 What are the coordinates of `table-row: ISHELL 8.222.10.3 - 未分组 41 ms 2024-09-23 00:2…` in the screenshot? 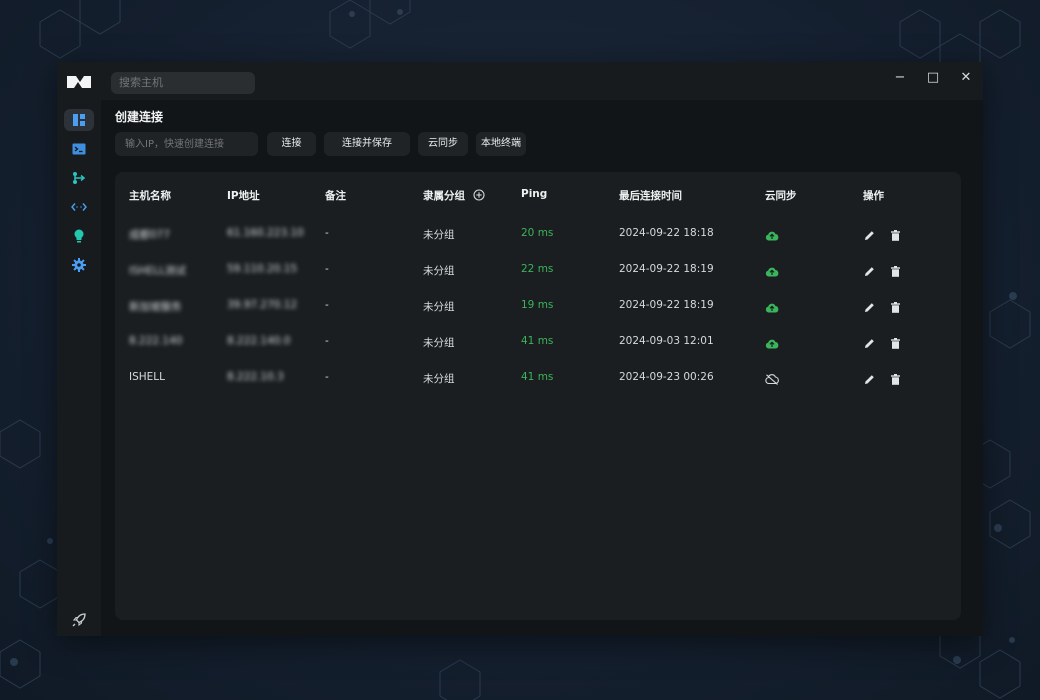 It's located at (538, 378).